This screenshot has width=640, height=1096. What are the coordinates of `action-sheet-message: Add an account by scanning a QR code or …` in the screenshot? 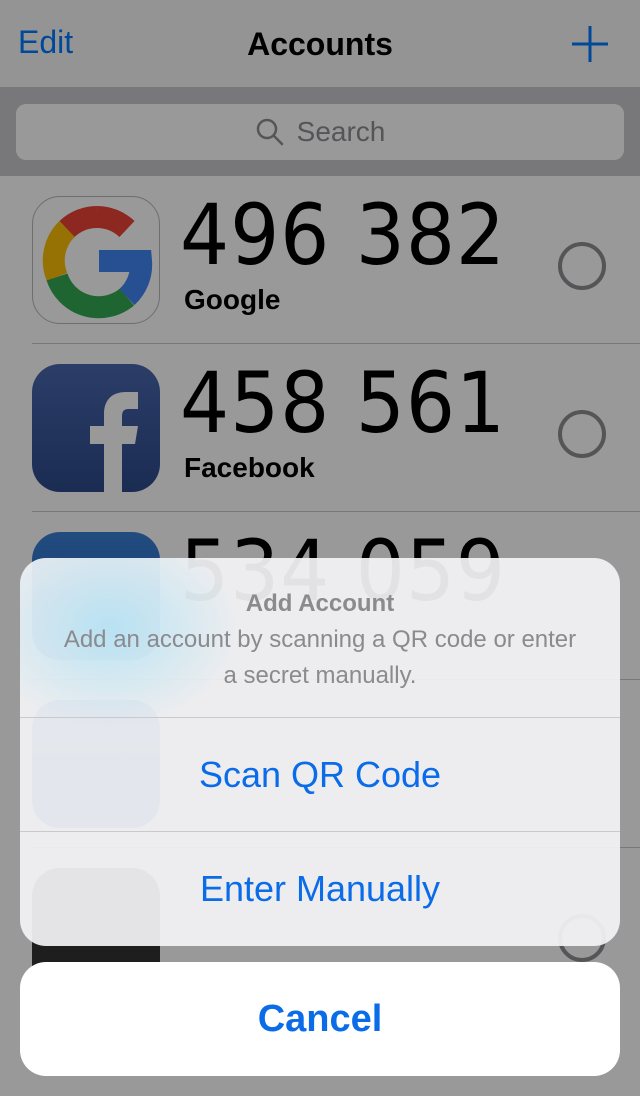 It's located at (320, 657).